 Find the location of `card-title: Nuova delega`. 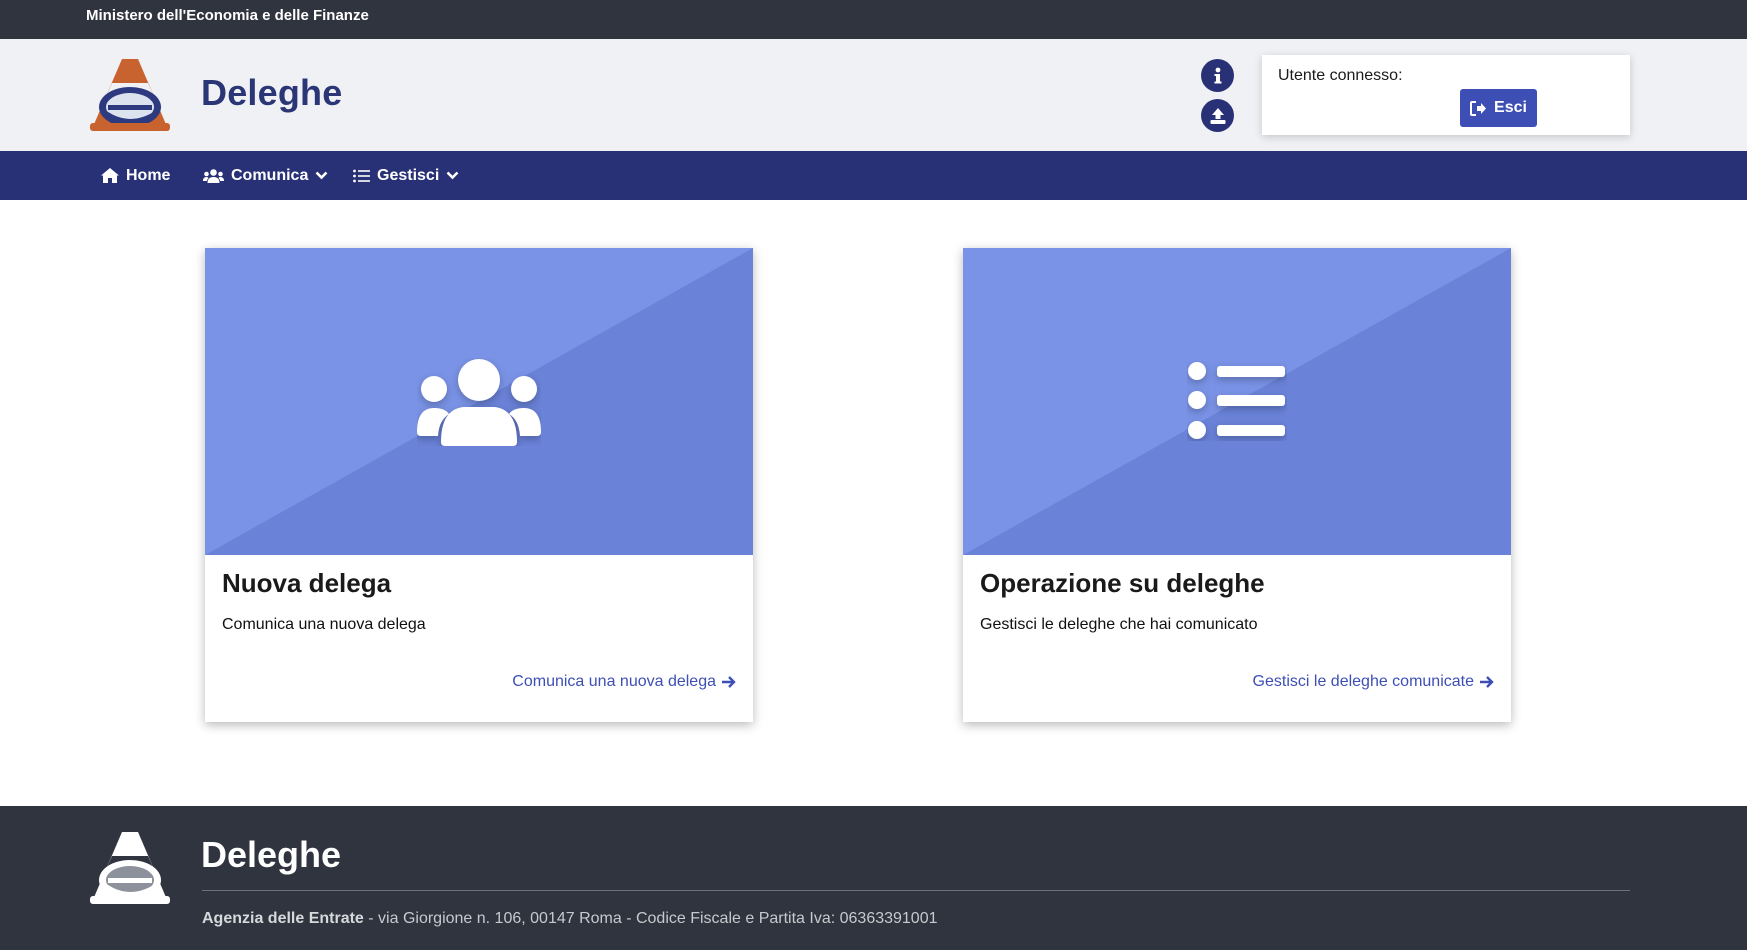

card-title: Nuova delega is located at coordinates (307, 583).